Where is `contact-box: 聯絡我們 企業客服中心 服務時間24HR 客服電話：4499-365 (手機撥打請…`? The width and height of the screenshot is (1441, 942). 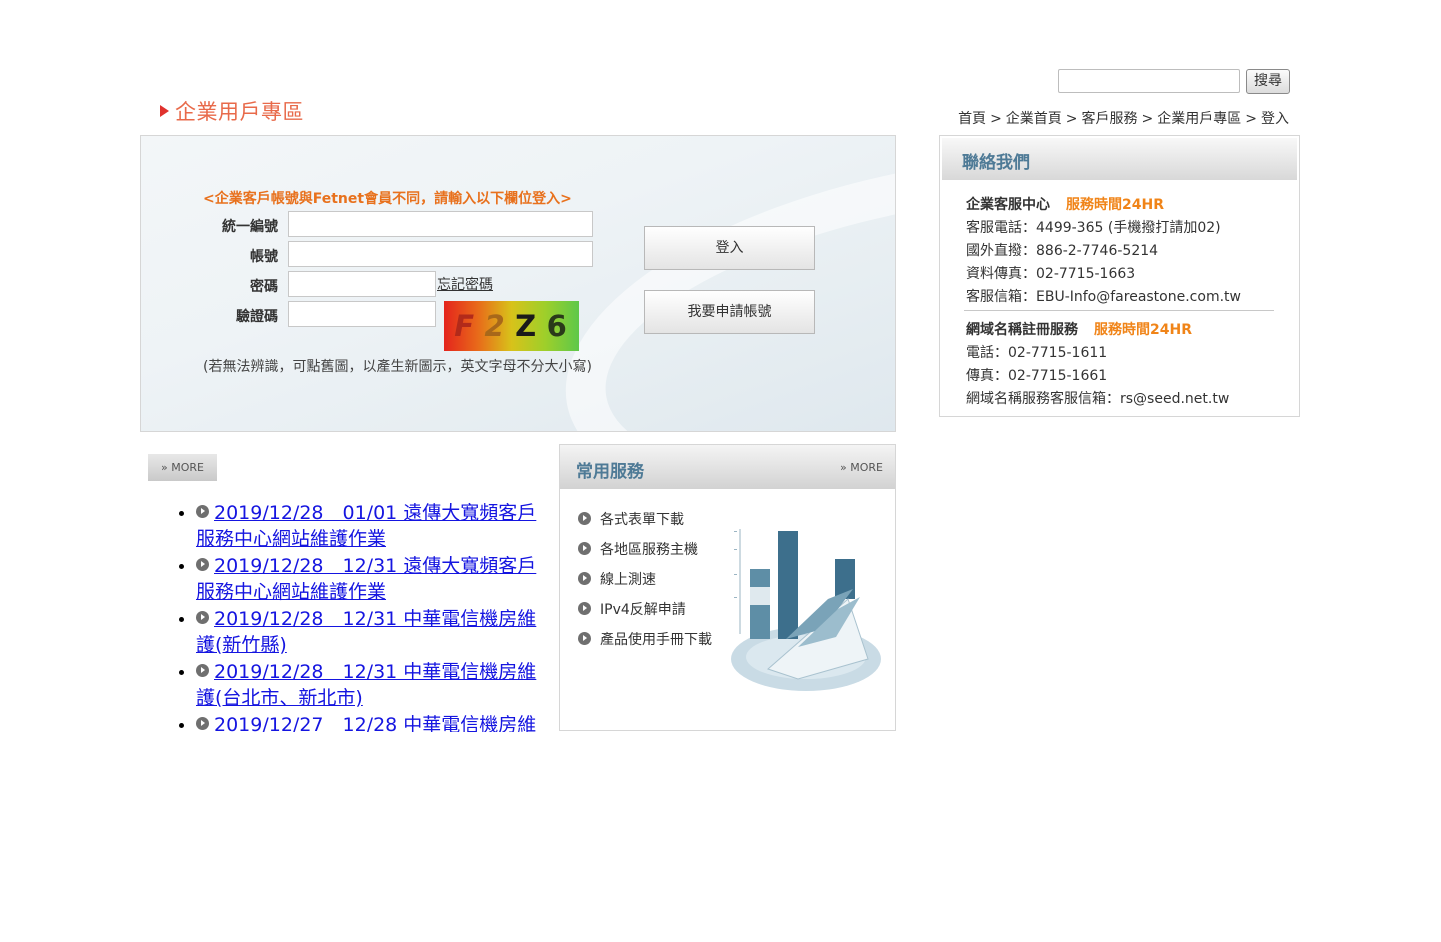
contact-box: 聯絡我們 企業客服中心 服務時間24HR 客服電話：4499-365 (手機撥打請… is located at coordinates (1119, 276).